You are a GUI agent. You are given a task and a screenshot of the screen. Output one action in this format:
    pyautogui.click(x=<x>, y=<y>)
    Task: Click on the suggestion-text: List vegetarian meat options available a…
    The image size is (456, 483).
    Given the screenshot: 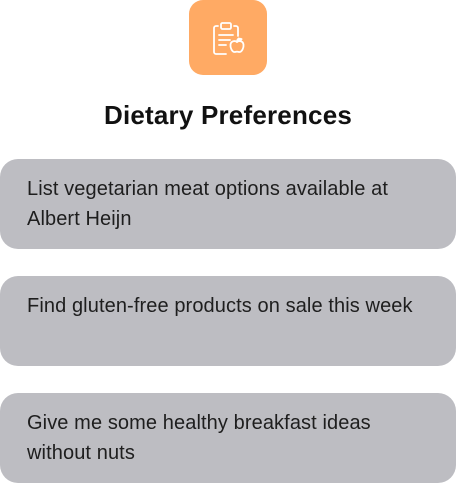 What is the action you would take?
    pyautogui.click(x=207, y=204)
    